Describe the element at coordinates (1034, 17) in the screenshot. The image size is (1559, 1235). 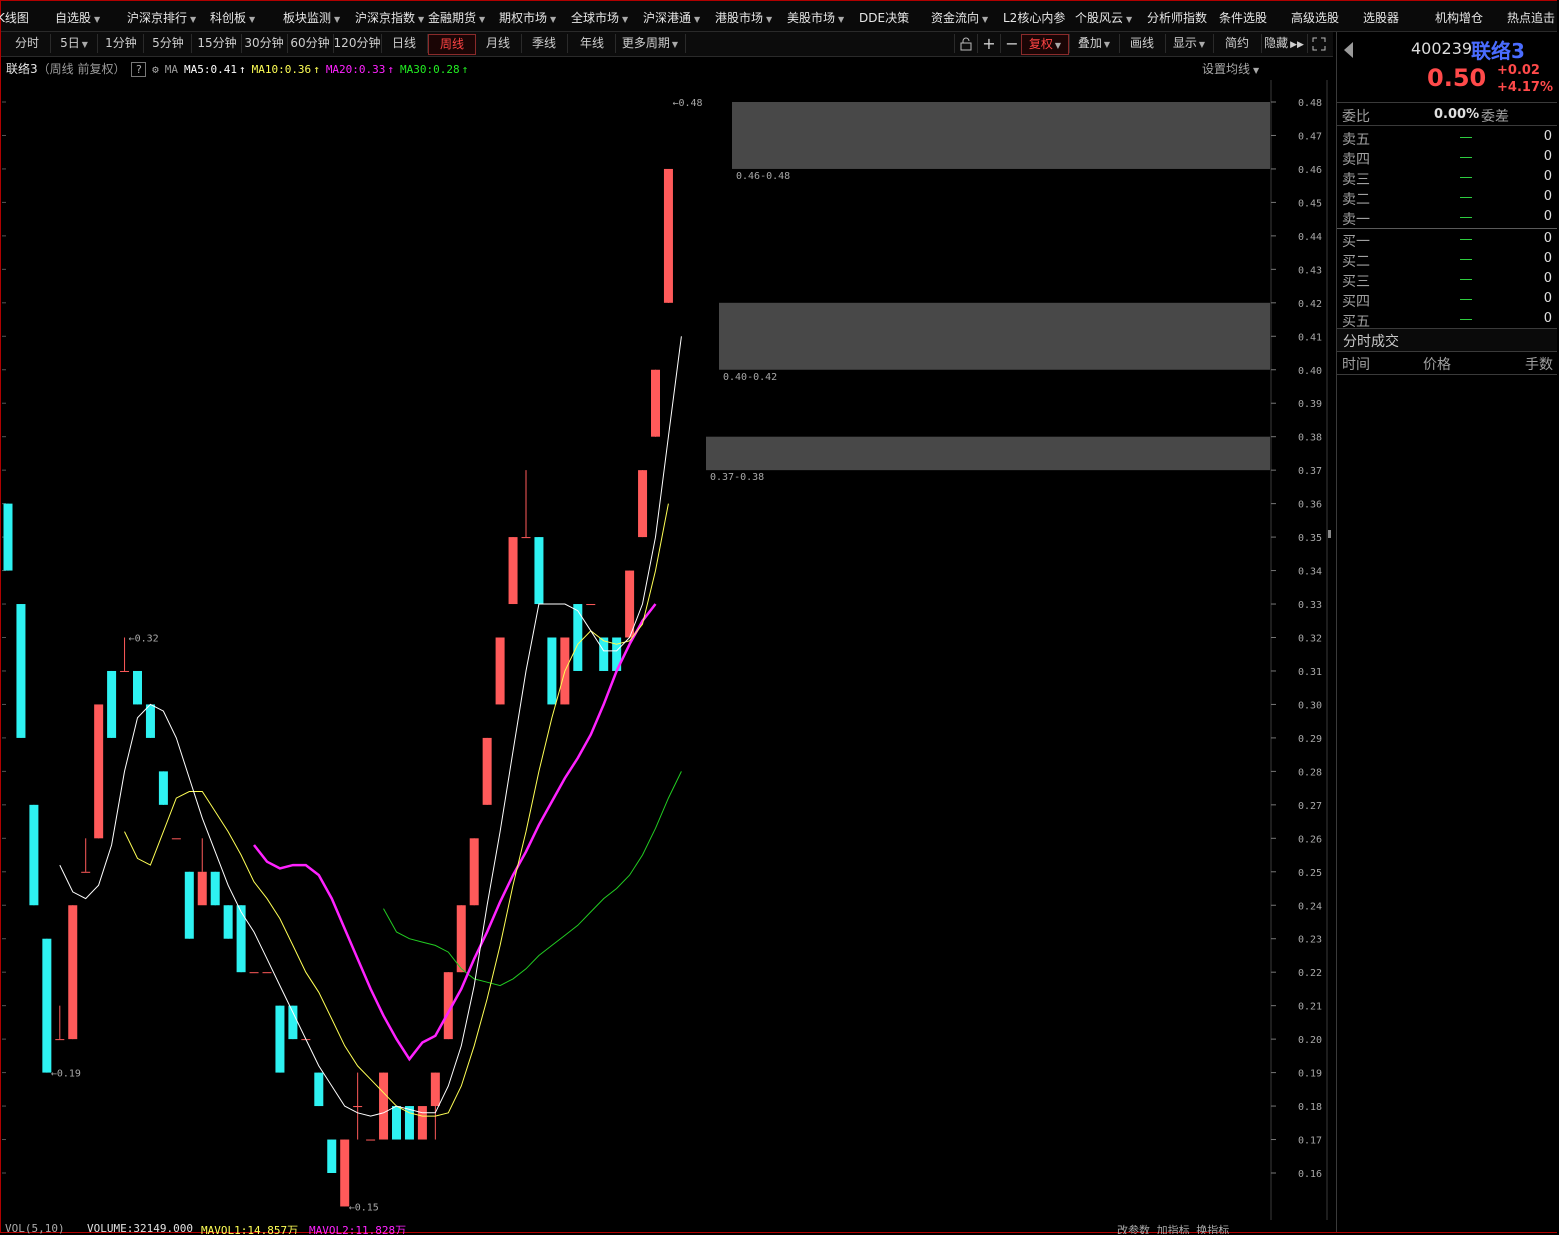
I see `menu-item-14: L2核心内参` at that location.